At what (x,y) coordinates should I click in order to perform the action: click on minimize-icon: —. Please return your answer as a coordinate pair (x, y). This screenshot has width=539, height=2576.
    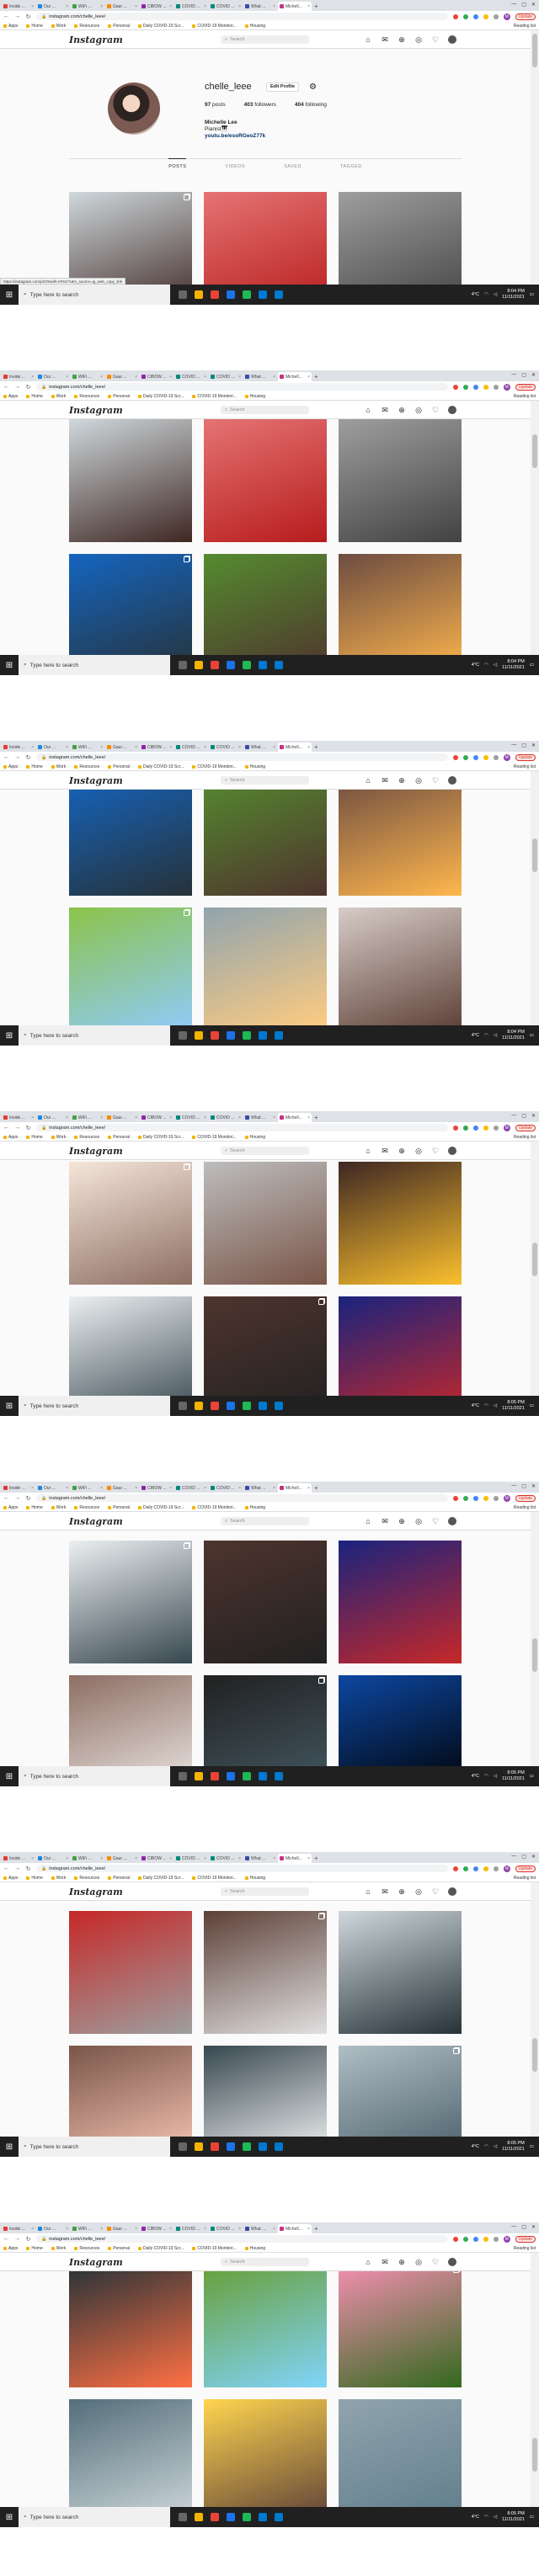
    Looking at the image, I should click on (513, 1857).